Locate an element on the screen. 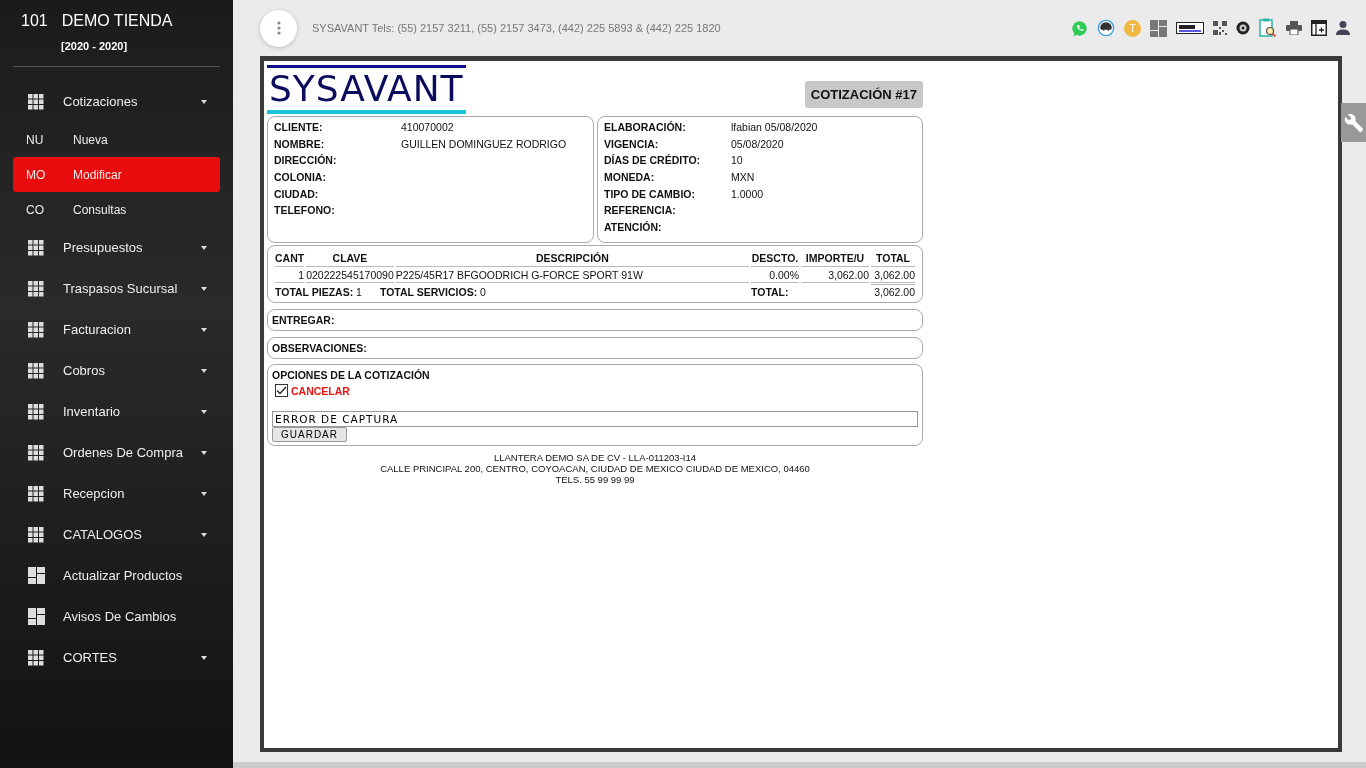 Image resolution: width=1366 pixels, height=768 pixels. save-button: GUARDAR is located at coordinates (309, 434).